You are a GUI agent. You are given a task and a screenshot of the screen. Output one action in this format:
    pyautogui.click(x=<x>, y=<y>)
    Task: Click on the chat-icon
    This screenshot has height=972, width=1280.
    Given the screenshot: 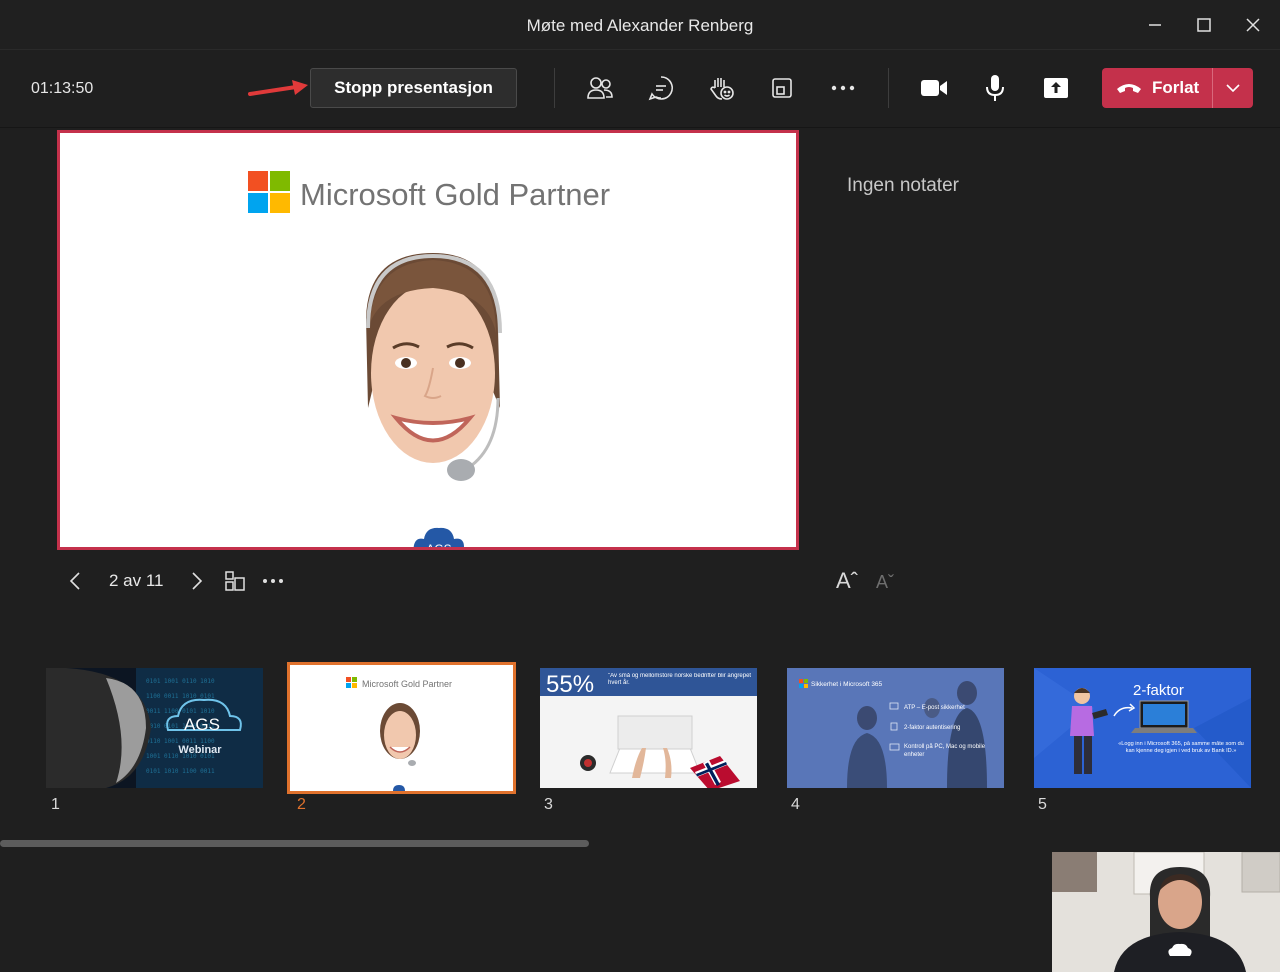 What is the action you would take?
    pyautogui.click(x=660, y=88)
    